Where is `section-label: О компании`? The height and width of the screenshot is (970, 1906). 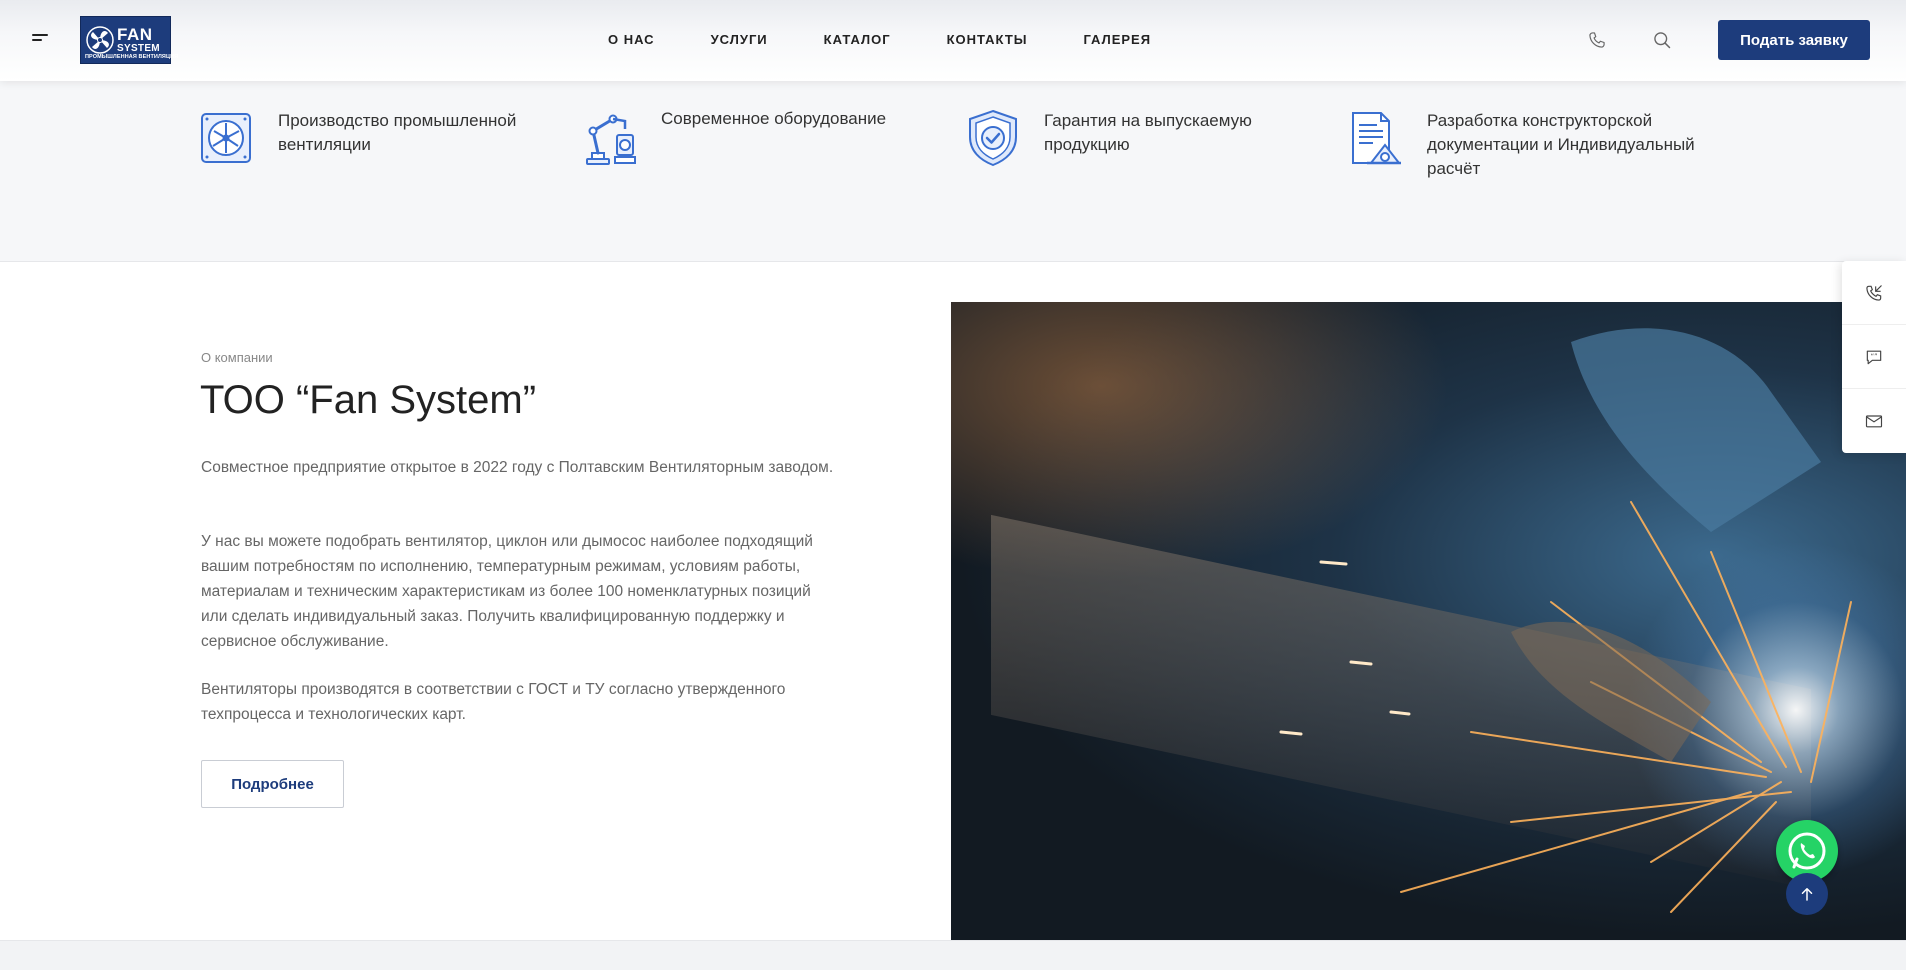 section-label: О компании is located at coordinates (237, 357).